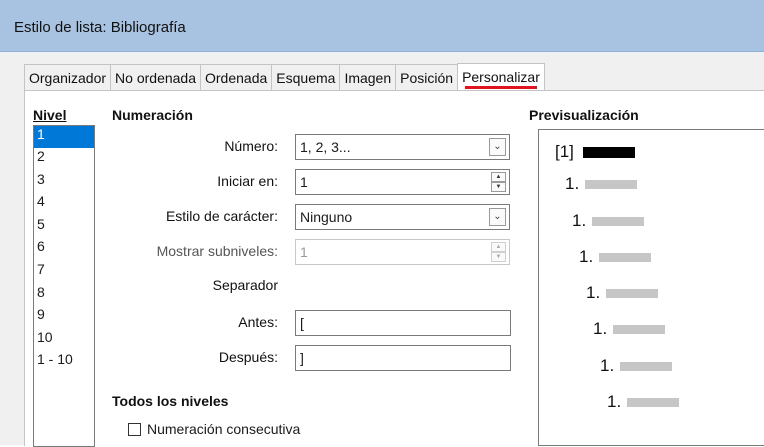 Image resolution: width=764 pixels, height=447 pixels. Describe the element at coordinates (64, 362) in the screenshot. I see `level-item-all: 1 - 10` at that location.